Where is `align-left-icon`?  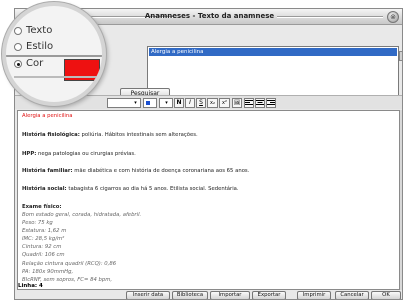 align-left-icon is located at coordinates (249, 102).